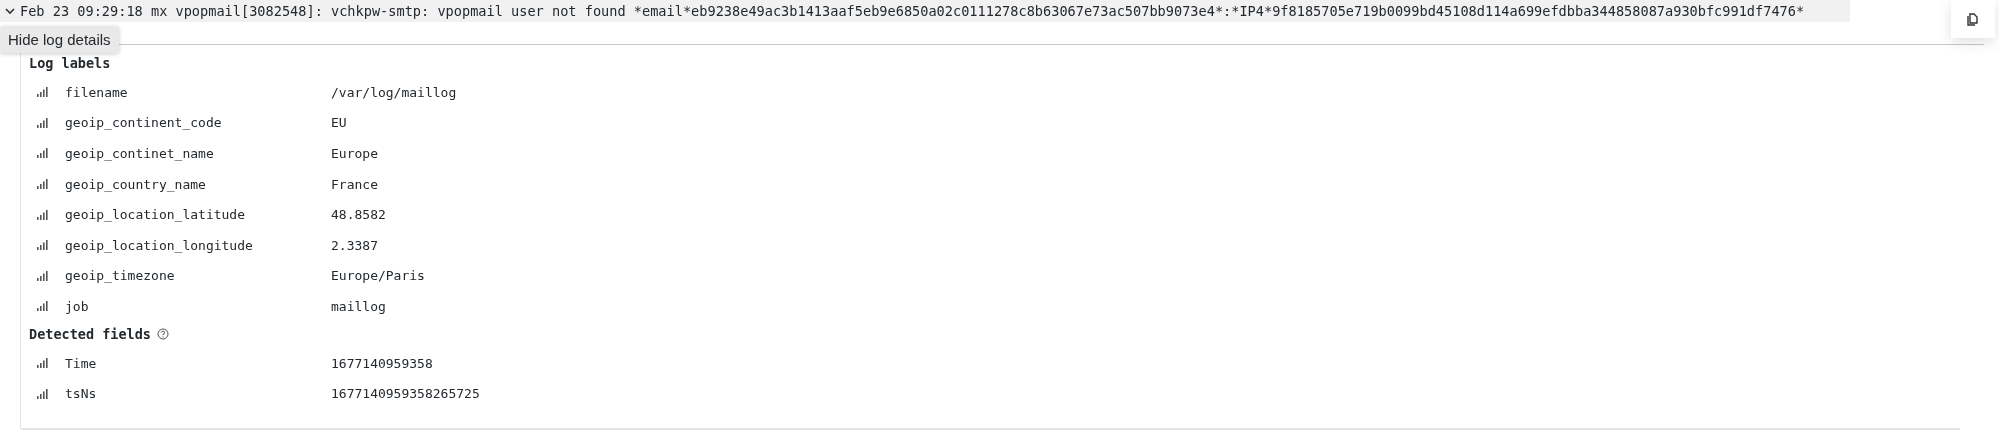 This screenshot has height=445, width=1999. Describe the element at coordinates (159, 245) in the screenshot. I see `field-name: geoip_location_longitude` at that location.